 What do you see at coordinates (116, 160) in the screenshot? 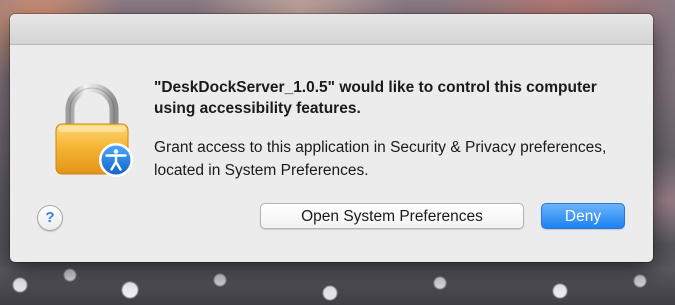
I see `accessibility-icon` at bounding box center [116, 160].